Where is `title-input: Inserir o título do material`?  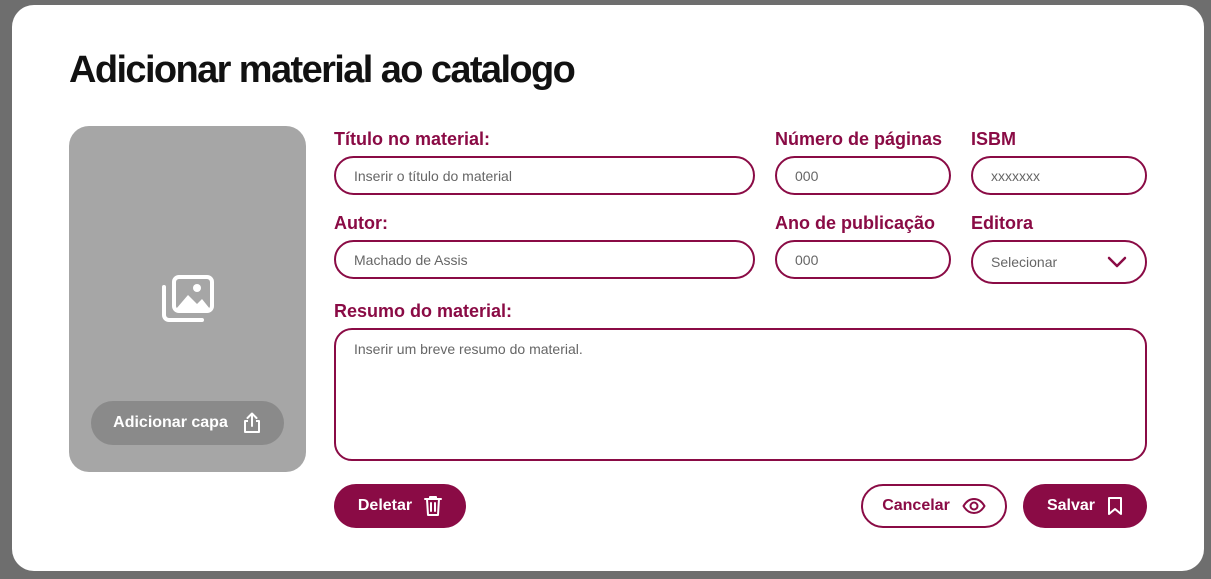 title-input: Inserir o título do material is located at coordinates (544, 175).